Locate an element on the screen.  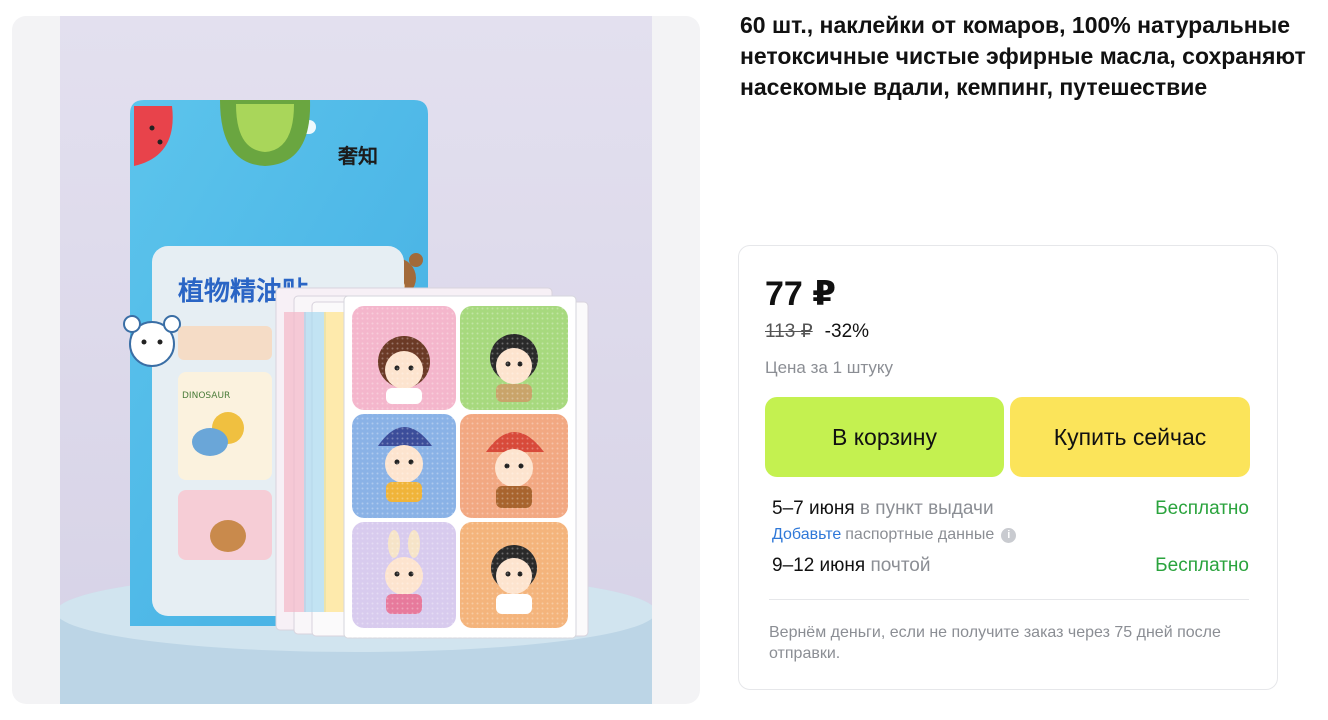
add-to-cart-button: В корзину is located at coordinates (884, 437).